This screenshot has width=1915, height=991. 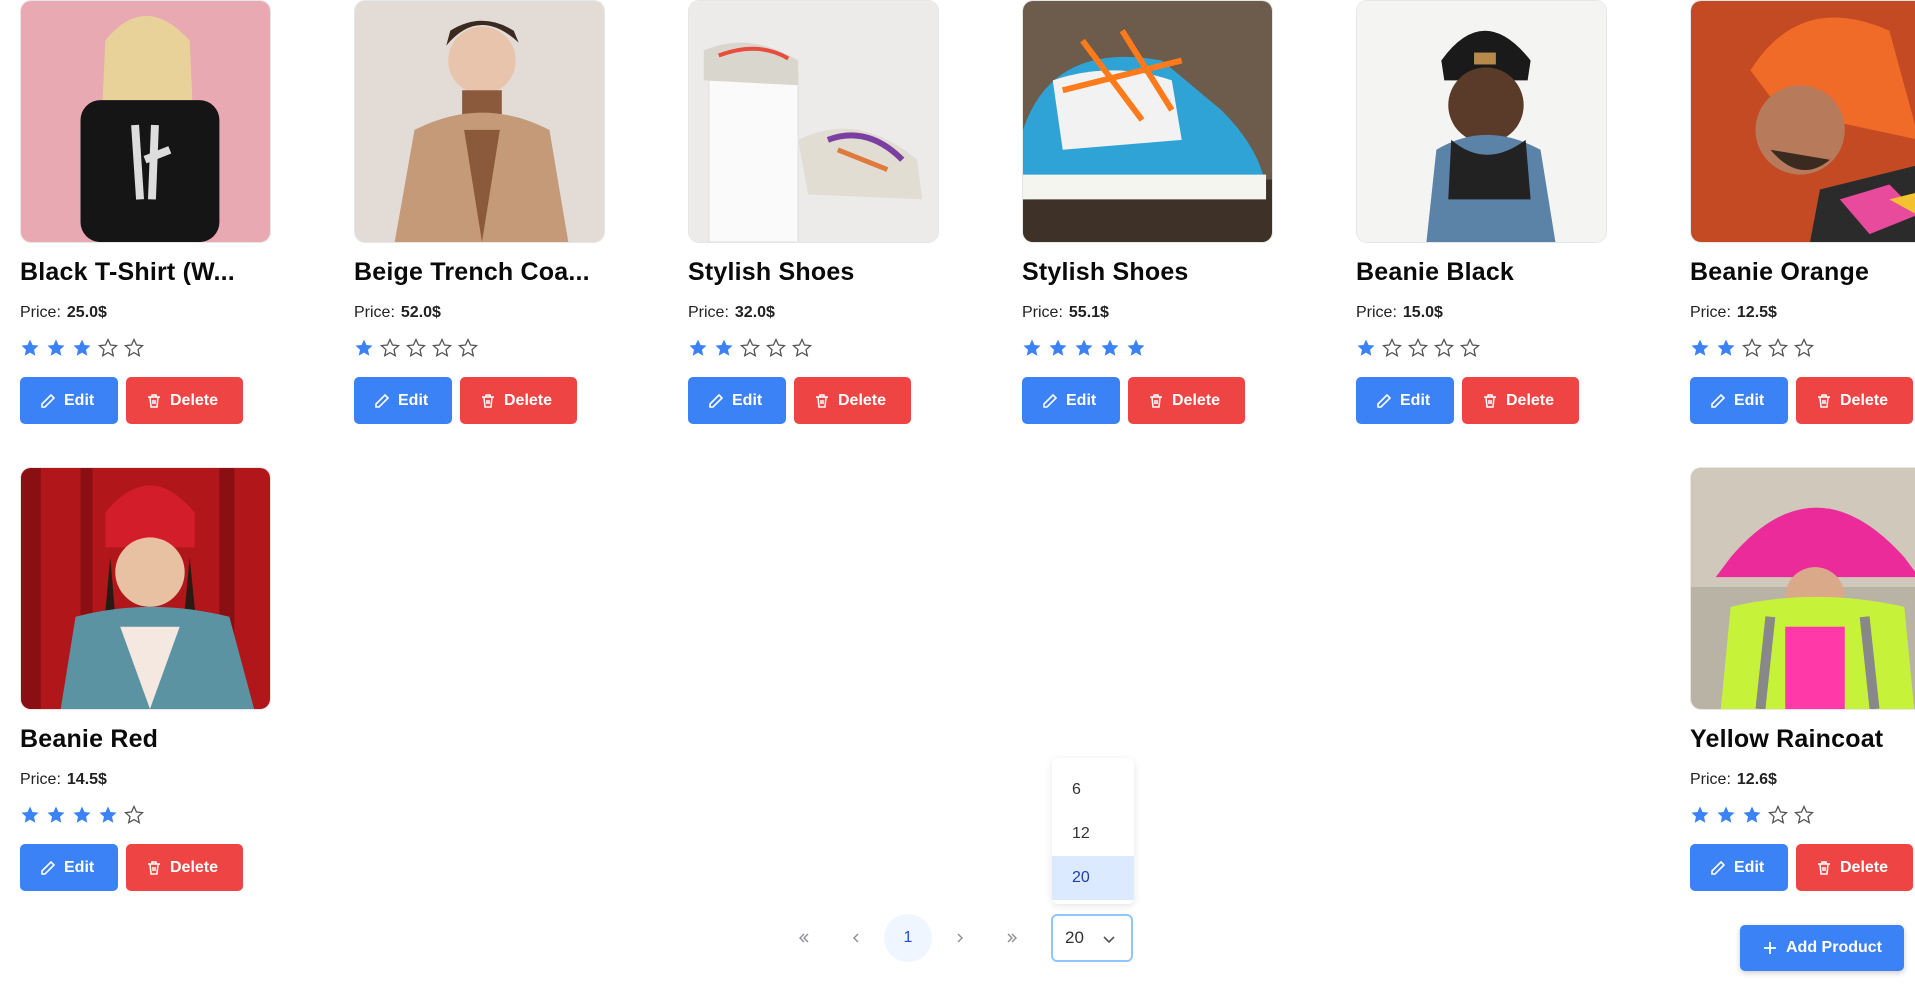 What do you see at coordinates (1074, 937) in the screenshot?
I see `page-size-value: 20` at bounding box center [1074, 937].